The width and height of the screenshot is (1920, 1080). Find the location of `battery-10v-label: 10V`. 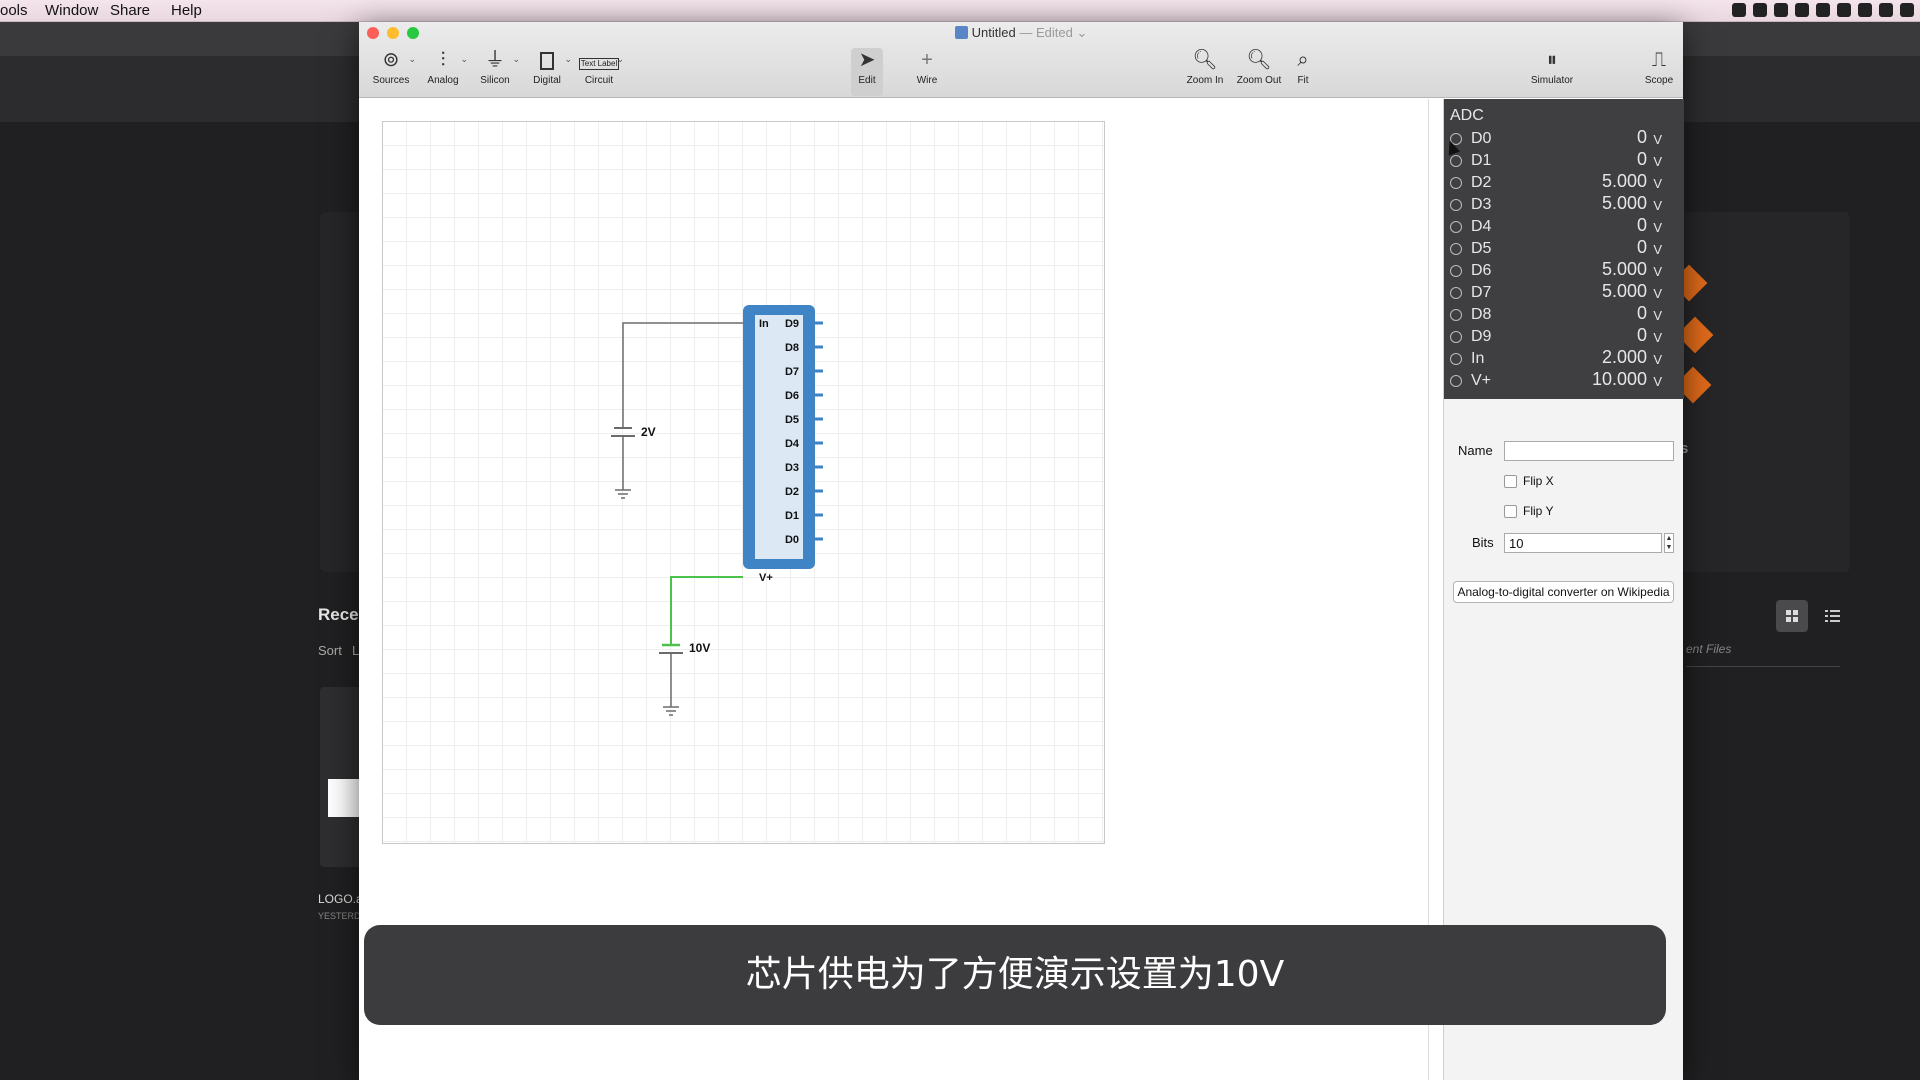

battery-10v-label: 10V is located at coordinates (699, 648).